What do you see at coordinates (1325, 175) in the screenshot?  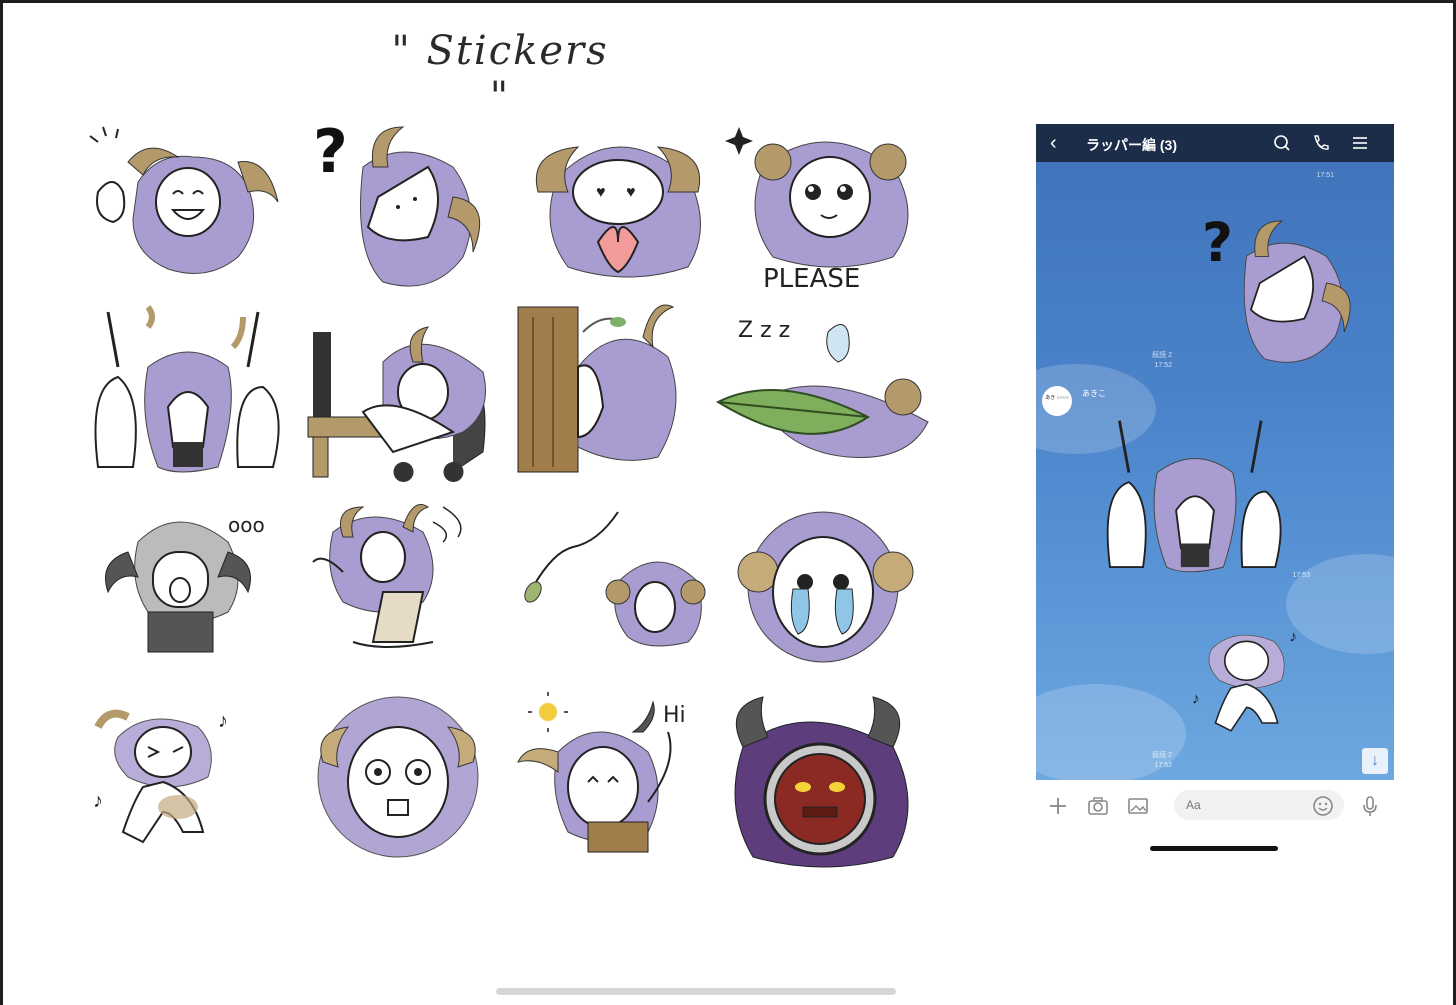 I see `timestamp: 17:51` at bounding box center [1325, 175].